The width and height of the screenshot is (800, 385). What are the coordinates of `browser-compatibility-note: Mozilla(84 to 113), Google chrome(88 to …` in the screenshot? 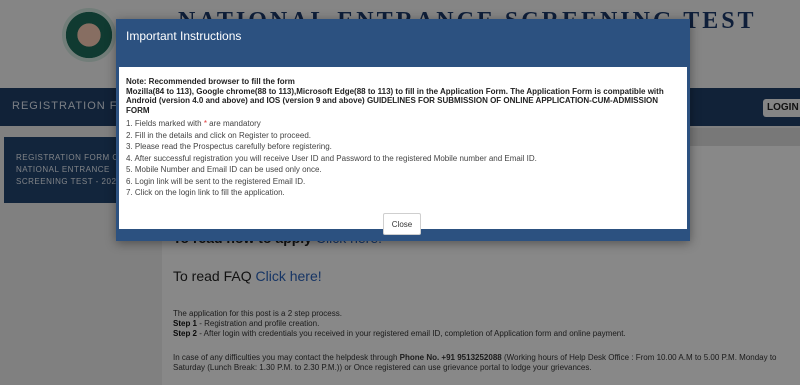 It's located at (395, 100).